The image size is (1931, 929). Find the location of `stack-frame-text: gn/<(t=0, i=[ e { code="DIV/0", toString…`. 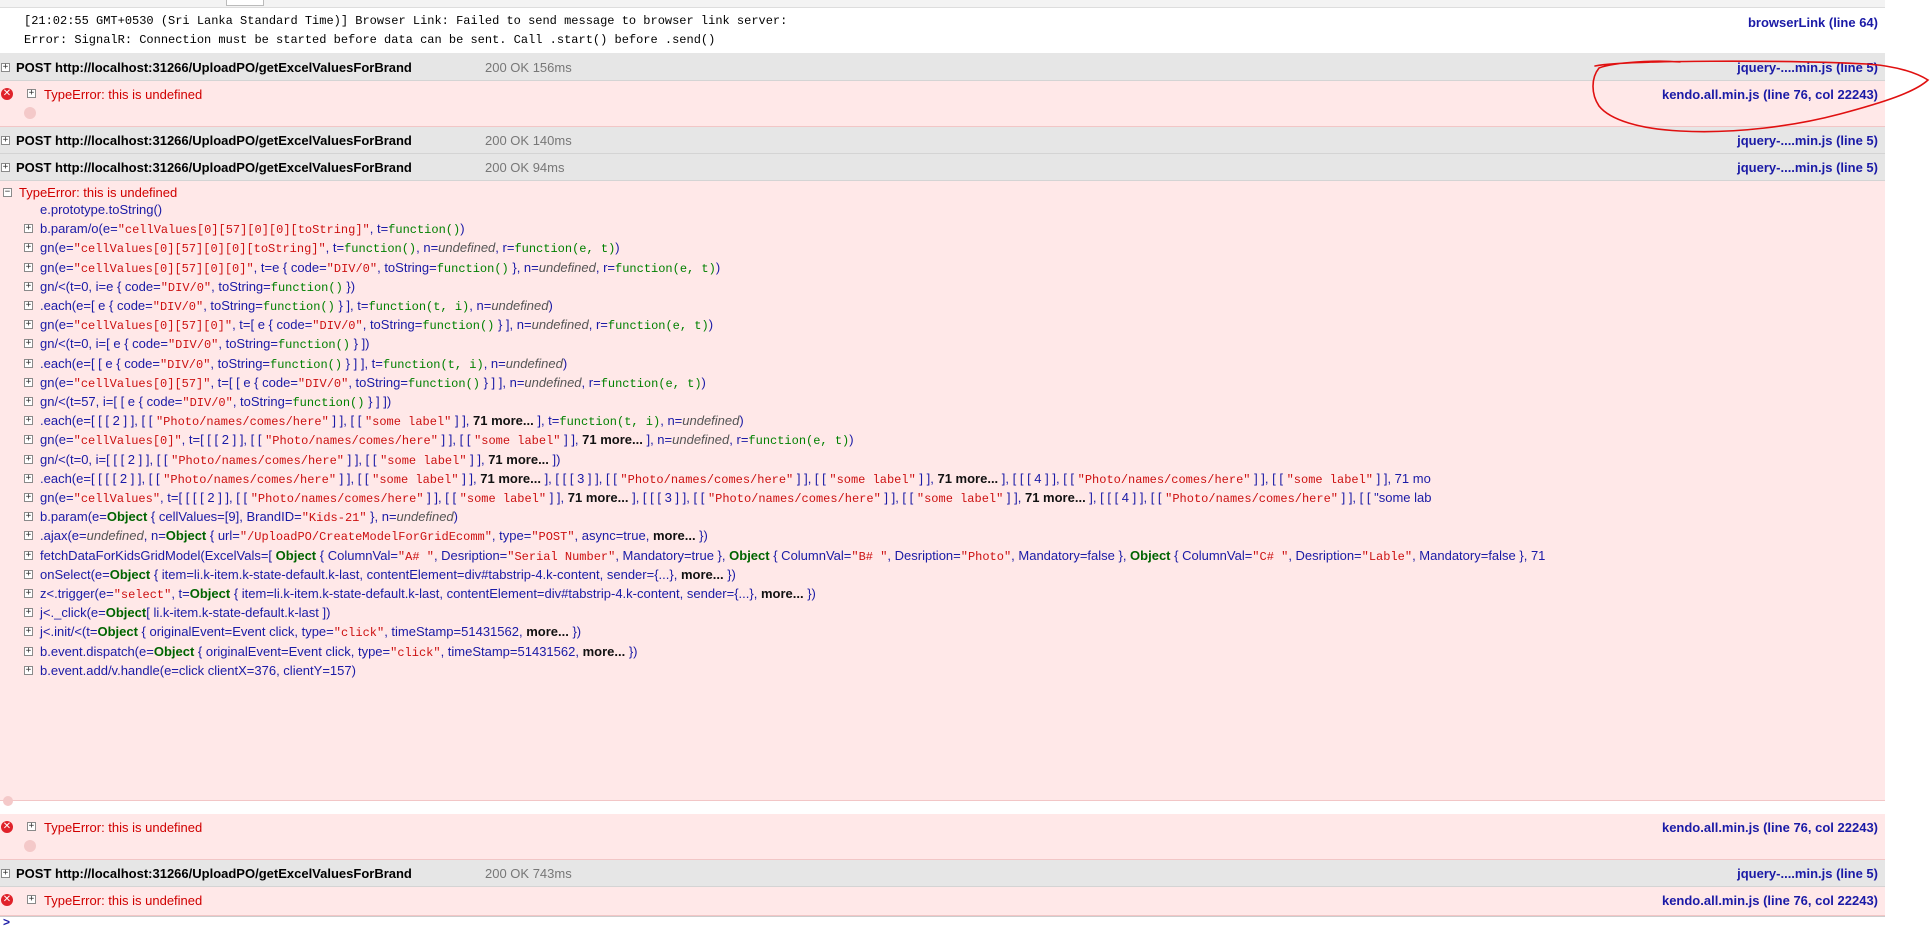

stack-frame-text: gn/<(t=0, i=[ e { code="DIV/0", toString… is located at coordinates (205, 344).